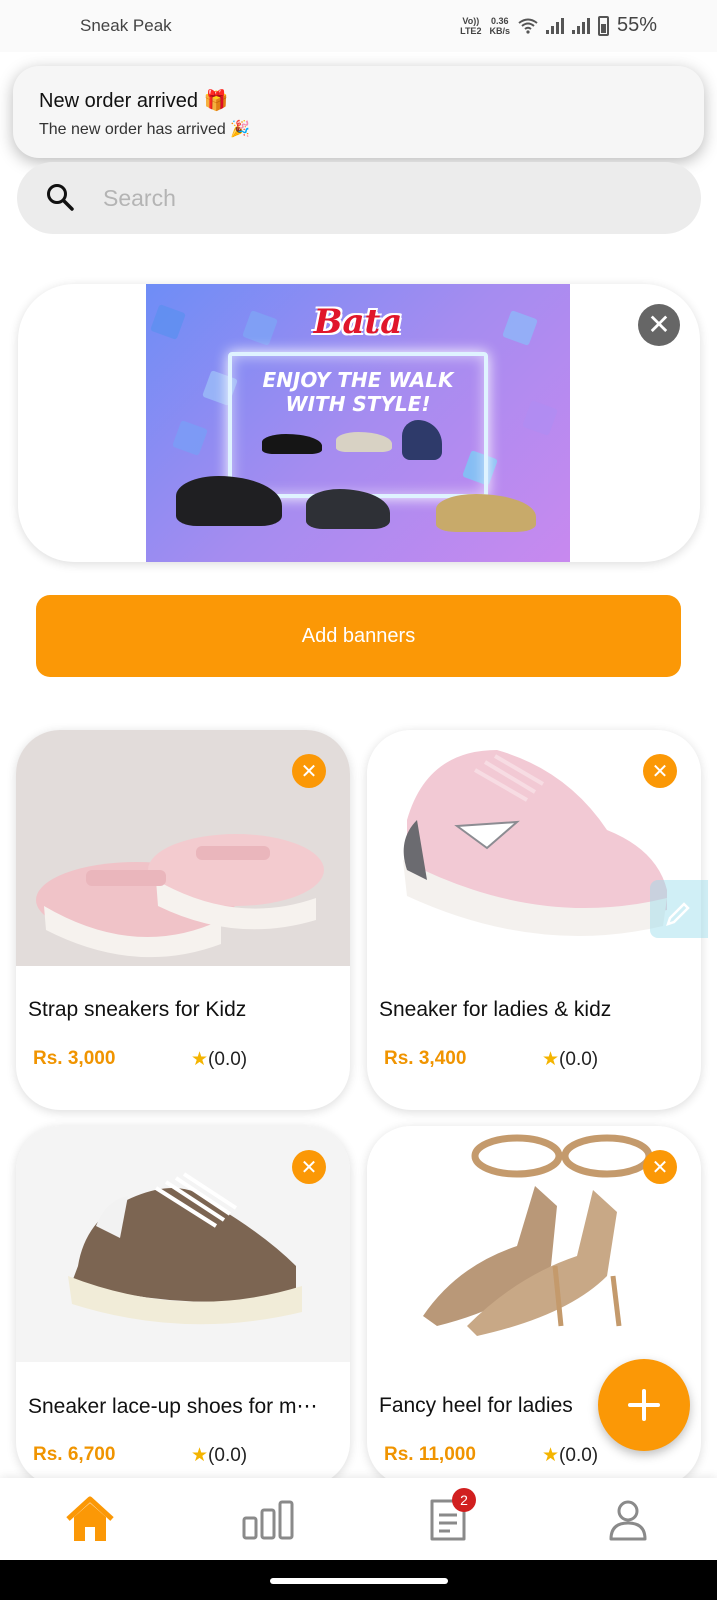 Image resolution: width=717 pixels, height=1600 pixels. What do you see at coordinates (495, 1009) in the screenshot?
I see `product-name: Sneaker for ladies & kidz` at bounding box center [495, 1009].